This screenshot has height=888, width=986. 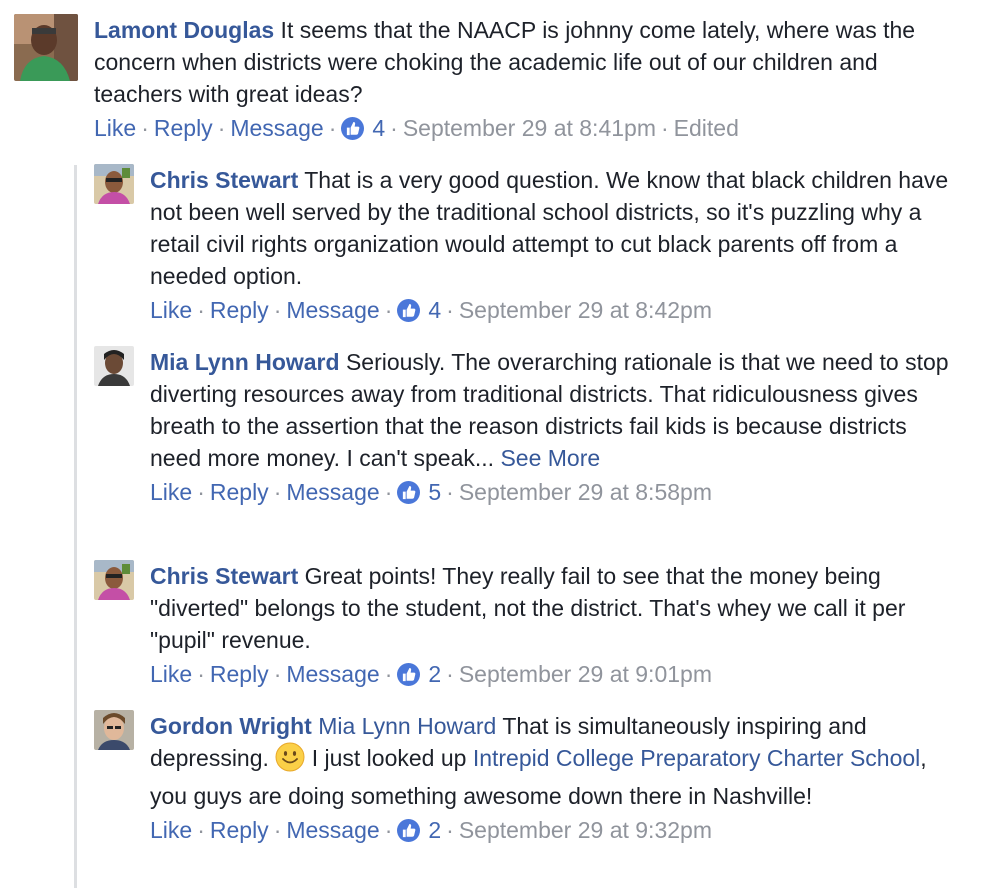 I want to click on author-name: Mia Lynn Howard, so click(x=245, y=362).